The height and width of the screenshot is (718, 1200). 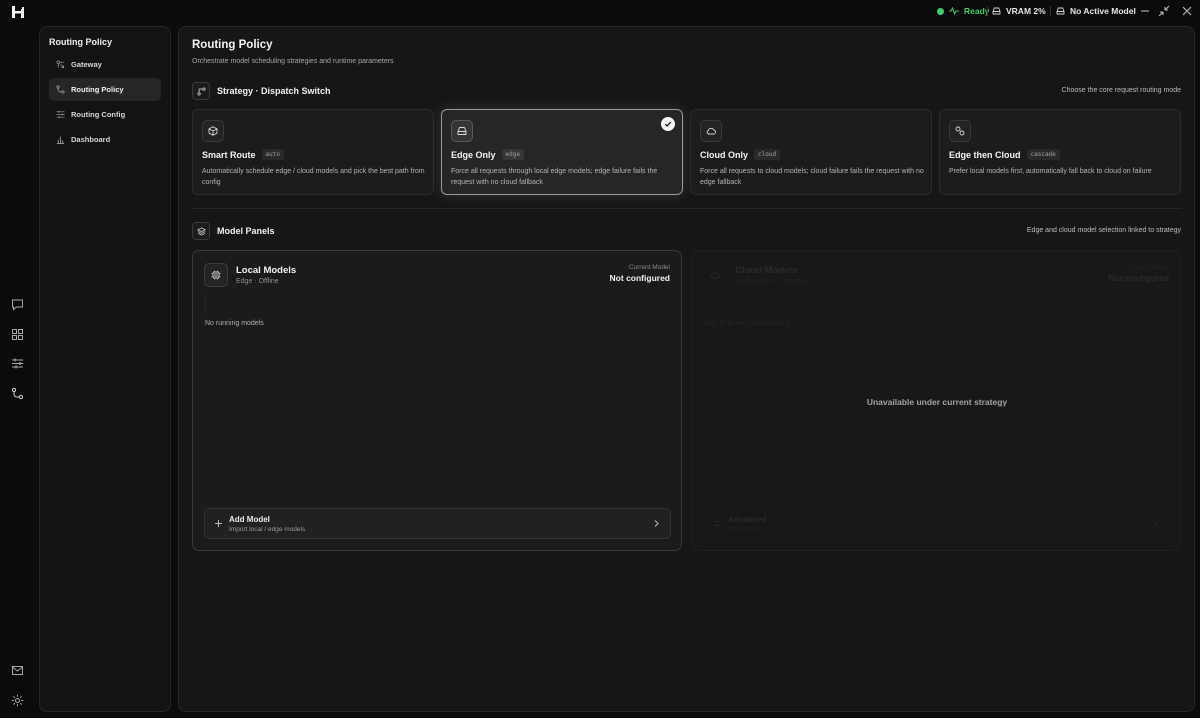 What do you see at coordinates (17, 334) in the screenshot?
I see `grid-icon` at bounding box center [17, 334].